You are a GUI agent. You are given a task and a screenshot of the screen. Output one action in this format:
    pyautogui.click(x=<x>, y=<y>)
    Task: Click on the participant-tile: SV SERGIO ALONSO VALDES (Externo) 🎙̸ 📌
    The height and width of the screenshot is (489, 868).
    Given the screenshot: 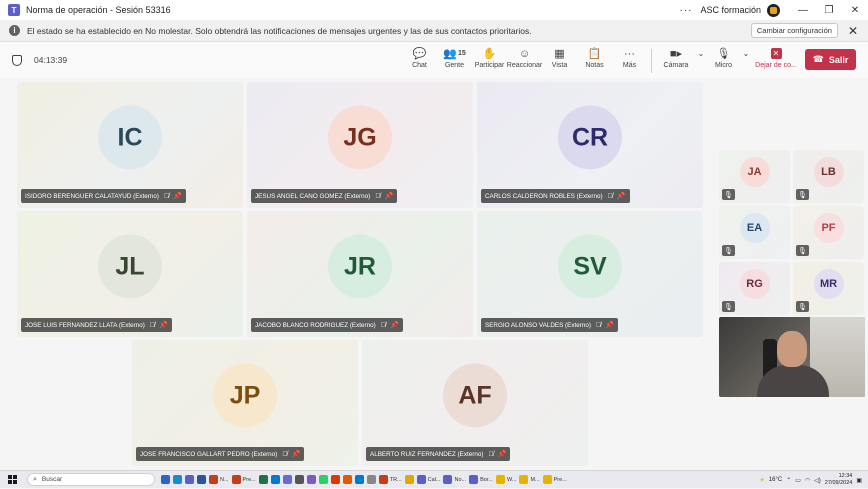 What is the action you would take?
    pyautogui.click(x=590, y=274)
    